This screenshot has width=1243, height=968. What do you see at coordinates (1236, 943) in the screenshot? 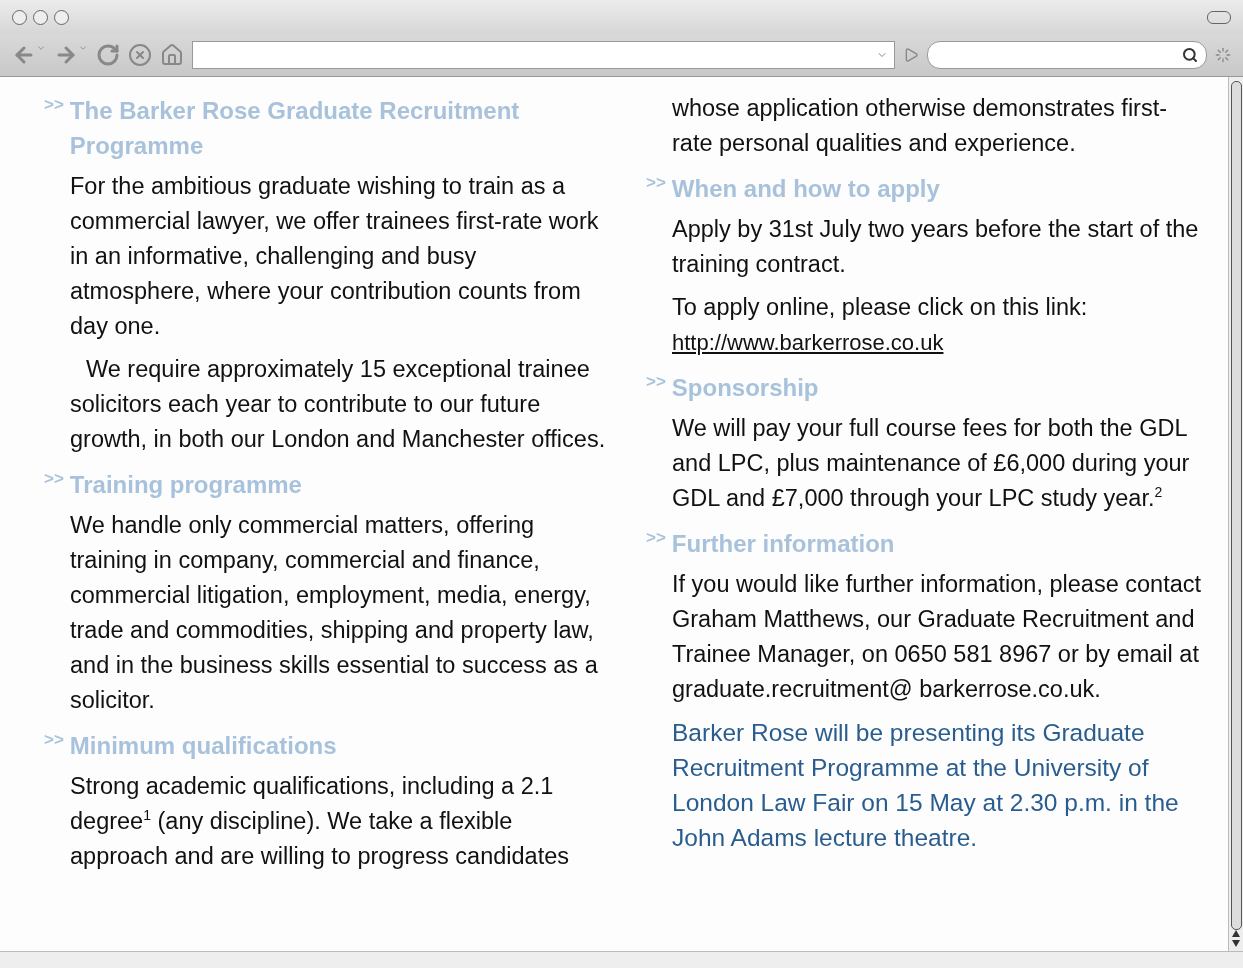
I see `scroll-down-icon` at bounding box center [1236, 943].